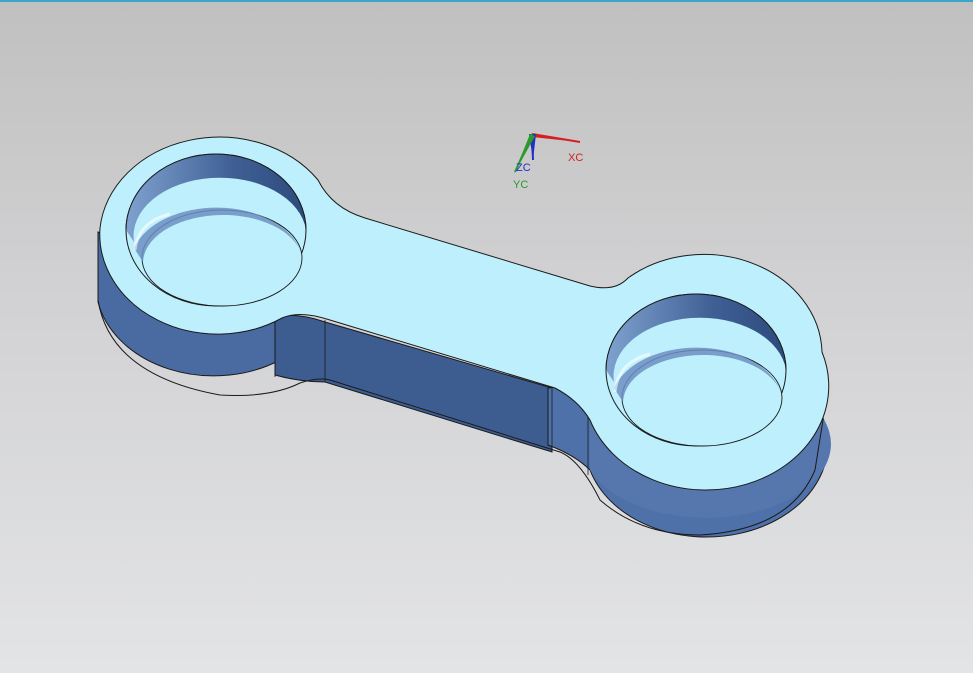  I want to click on wcs-triad: XC ZC YC, so click(548, 162).